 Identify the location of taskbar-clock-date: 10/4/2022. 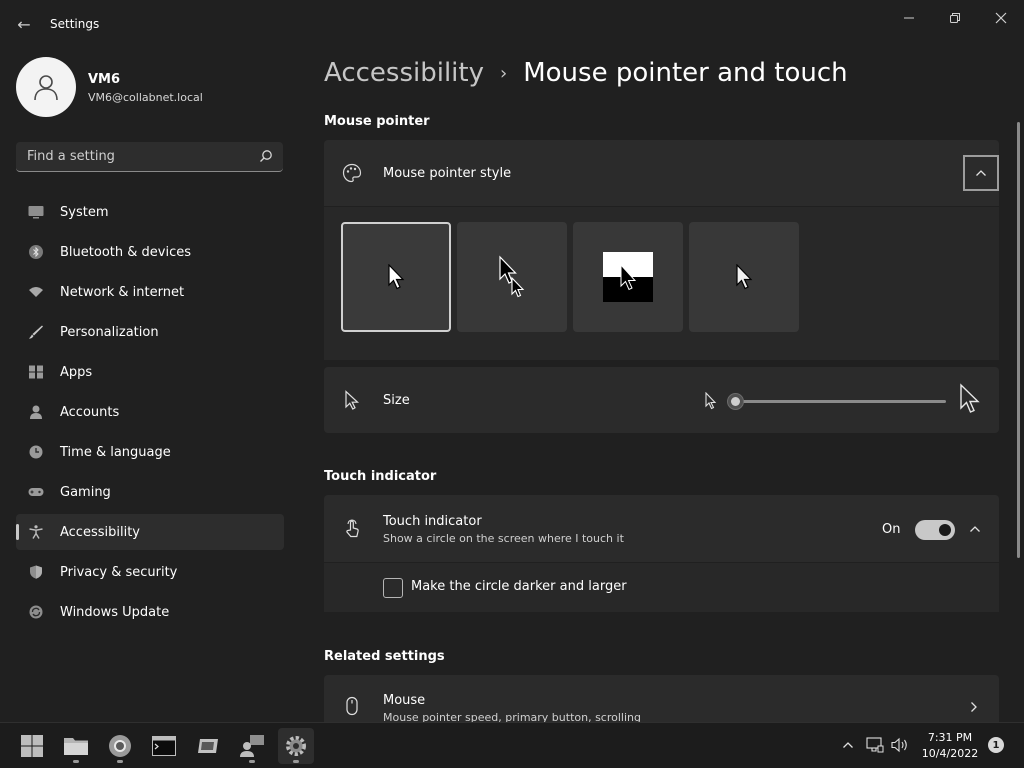
(950, 753).